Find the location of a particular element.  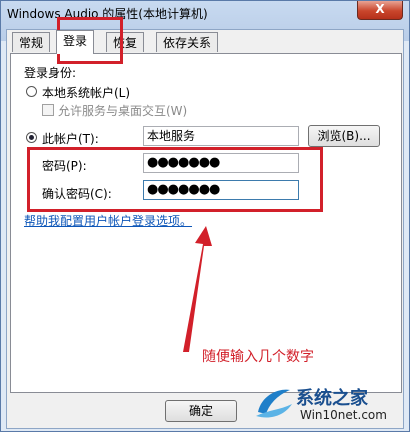

annotation-arrow is located at coordinates (197, 289).